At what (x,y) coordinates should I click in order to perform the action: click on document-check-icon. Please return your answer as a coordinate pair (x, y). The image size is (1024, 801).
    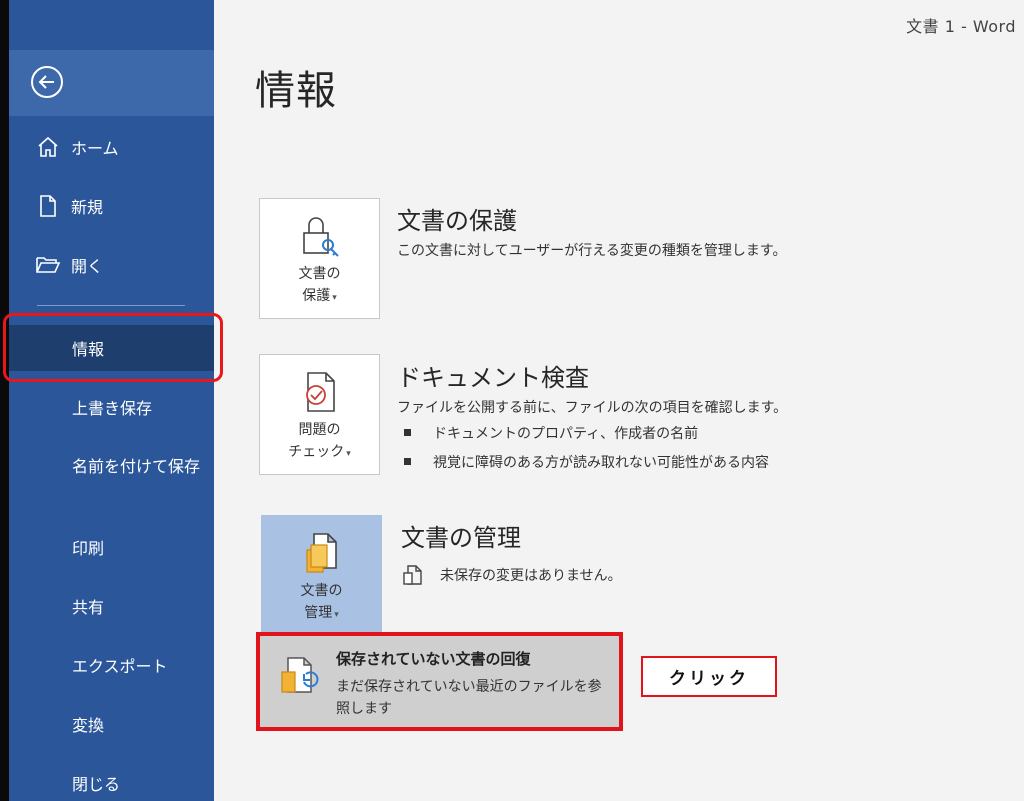
    Looking at the image, I should click on (320, 392).